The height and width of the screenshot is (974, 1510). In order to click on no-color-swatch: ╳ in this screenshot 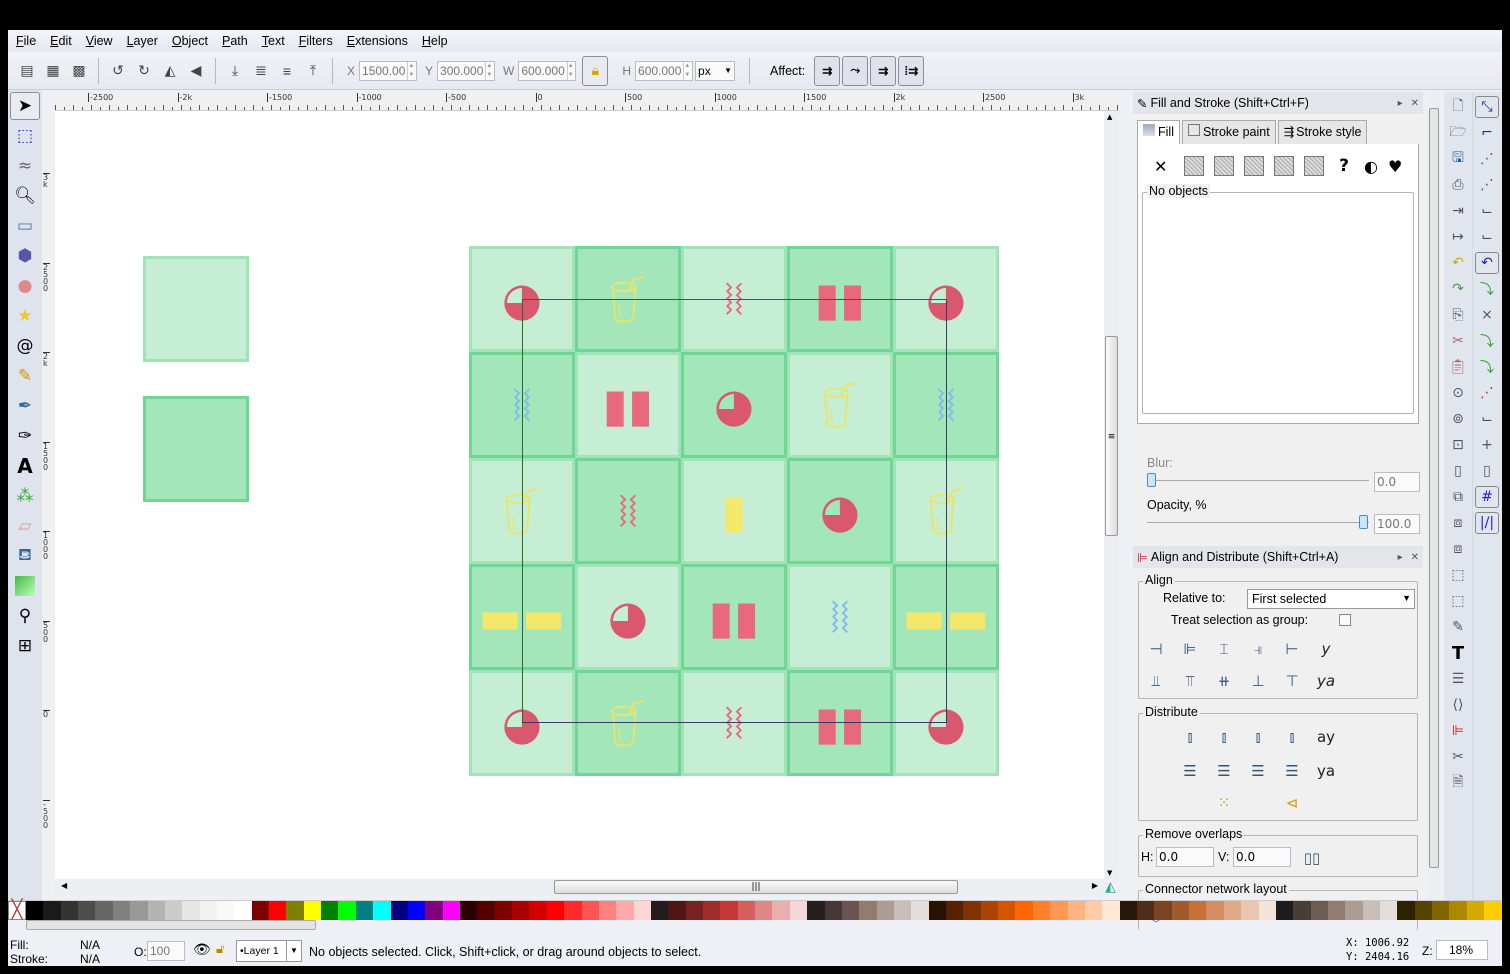, I will do `click(17, 910)`.